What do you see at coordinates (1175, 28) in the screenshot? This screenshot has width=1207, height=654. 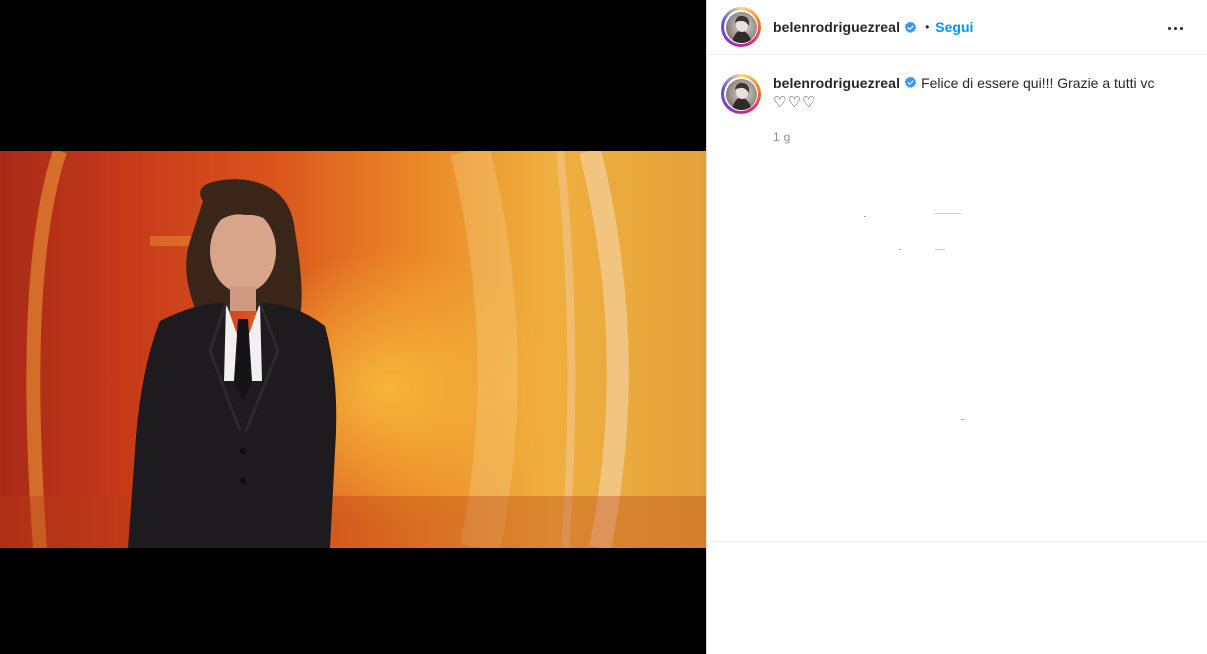 I see `more-options-icon` at bounding box center [1175, 28].